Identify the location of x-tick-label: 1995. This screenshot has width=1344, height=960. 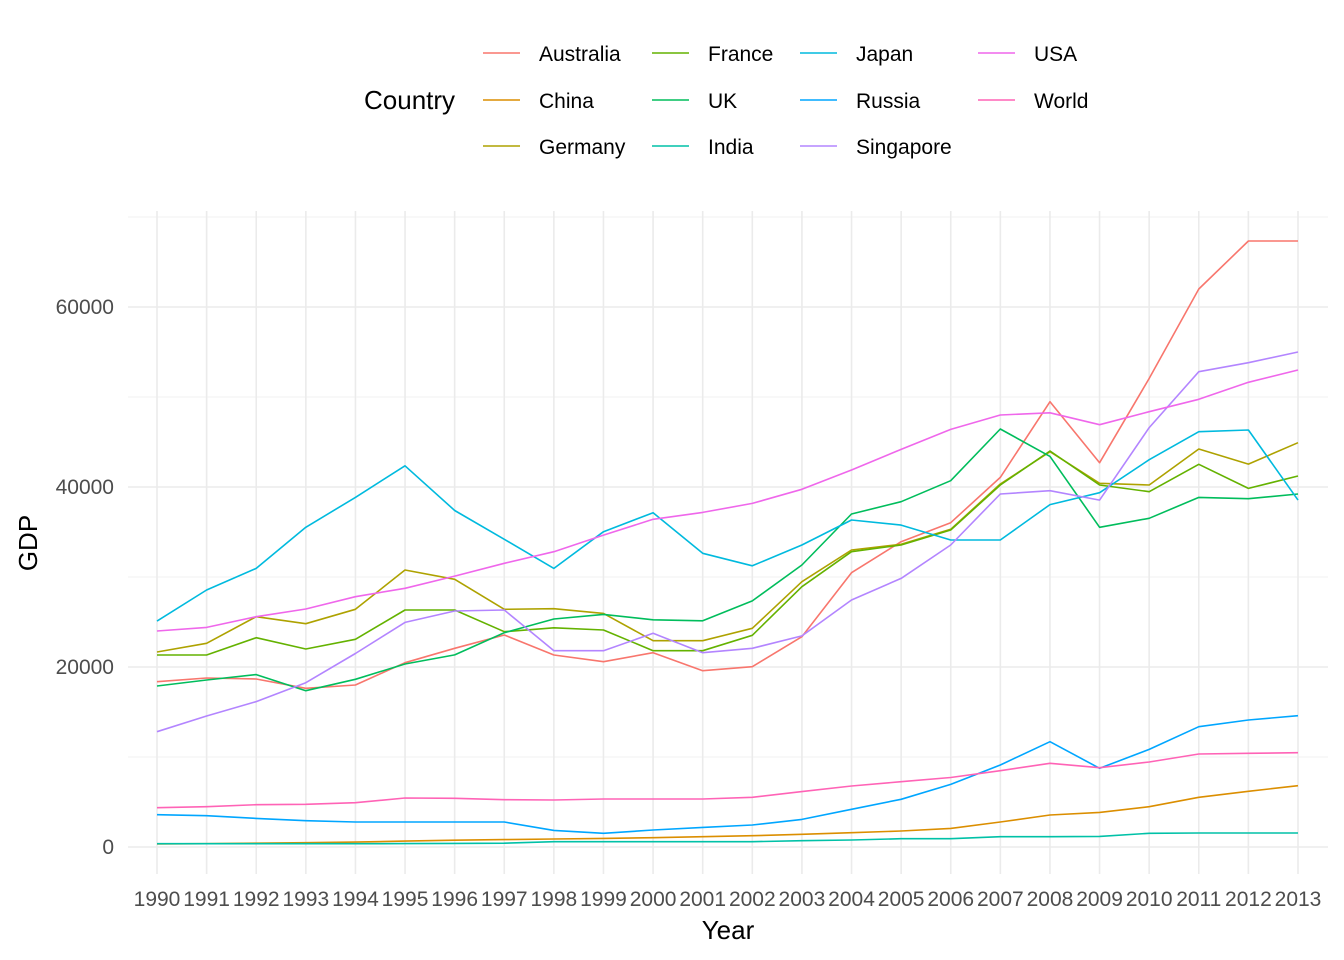
(405, 899).